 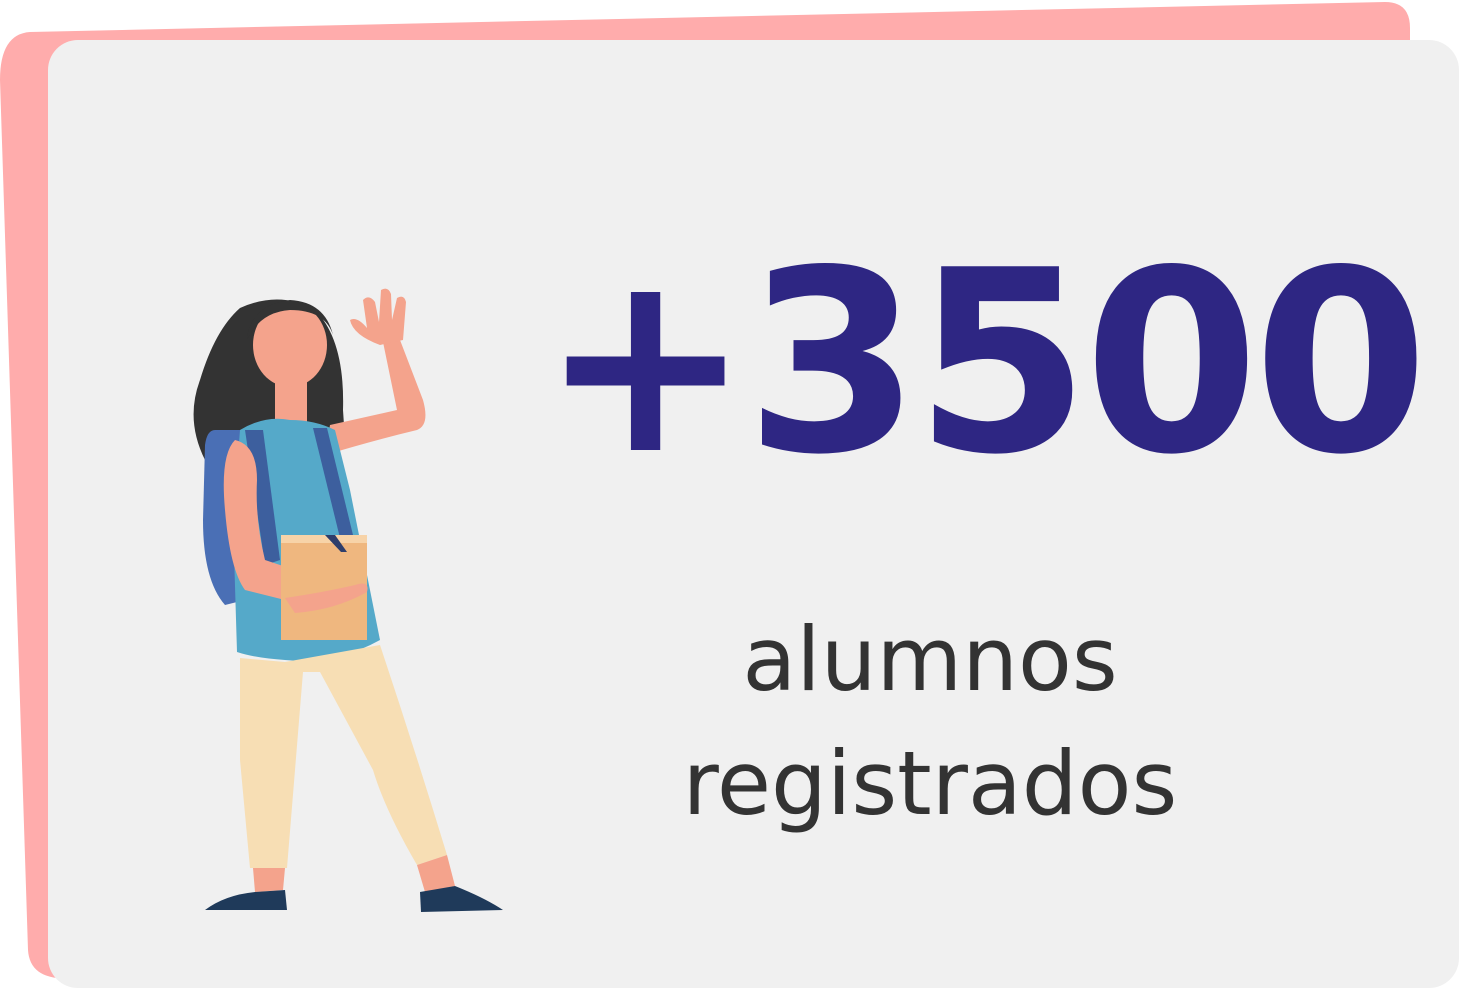 What do you see at coordinates (930, 659) in the screenshot?
I see `stat-caption-line-1: alumnos` at bounding box center [930, 659].